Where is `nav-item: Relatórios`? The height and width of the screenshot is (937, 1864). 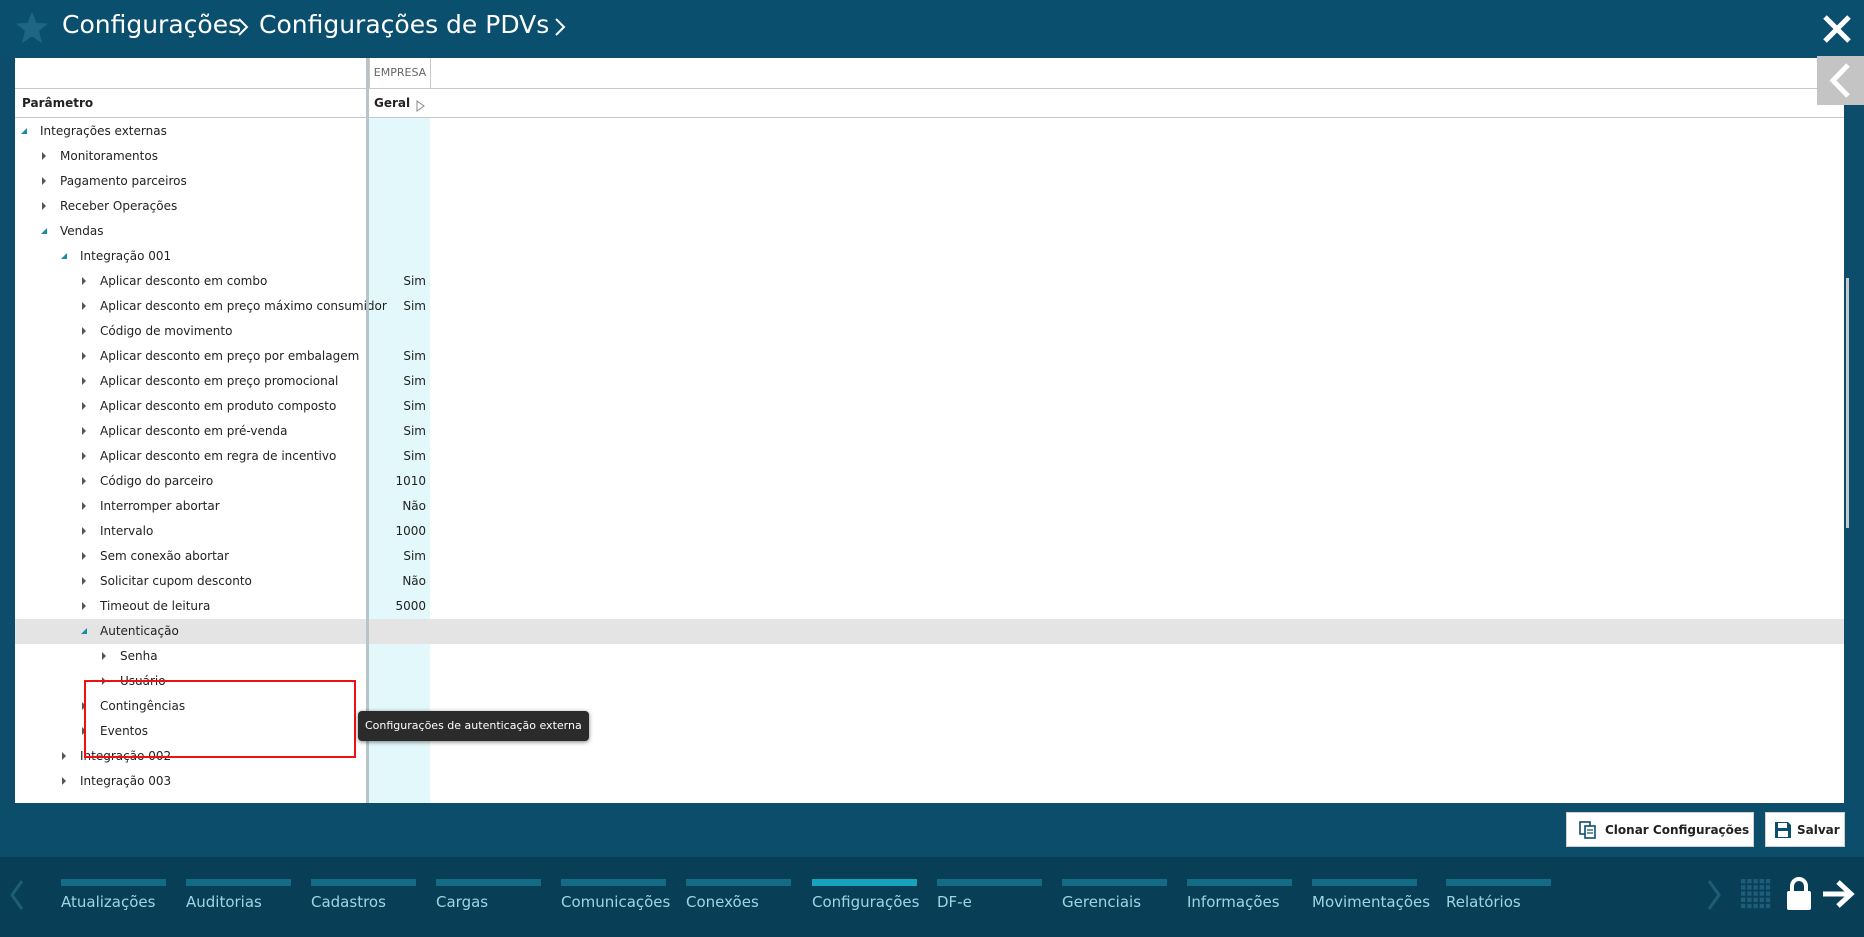
nav-item: Relatórios is located at coordinates (1498, 899).